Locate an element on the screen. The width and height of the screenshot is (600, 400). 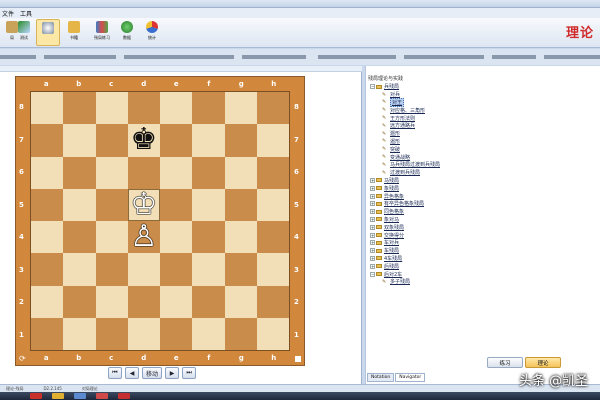
white-king-icon: ♔ is located at coordinates (143, 204).